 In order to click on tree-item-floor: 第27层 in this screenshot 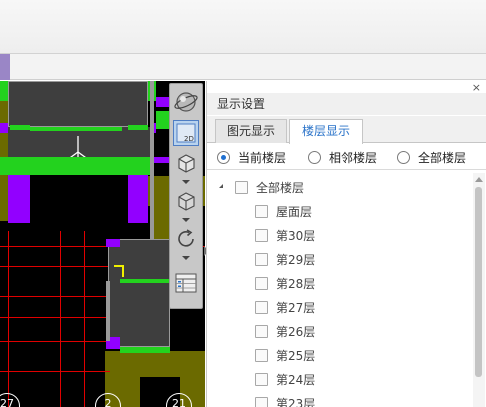, I will do `click(285, 307)`.